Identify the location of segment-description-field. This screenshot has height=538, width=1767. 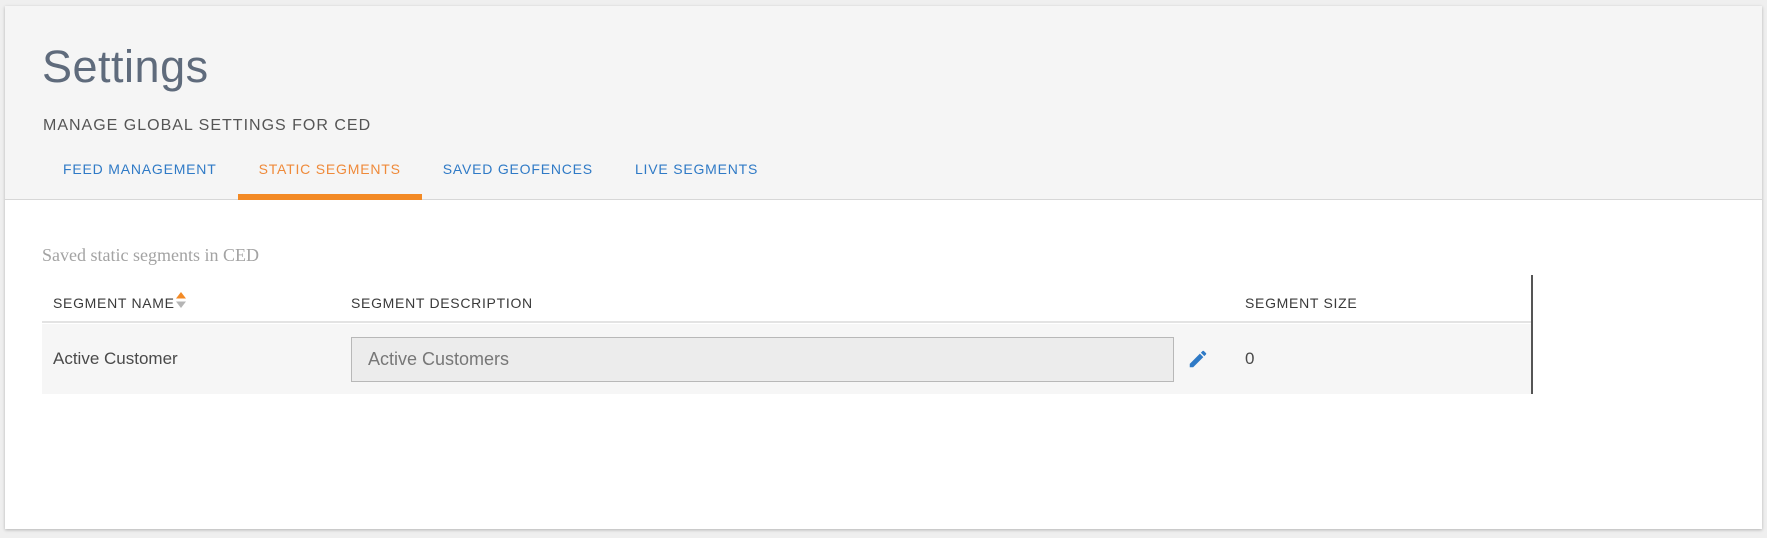
(762, 359).